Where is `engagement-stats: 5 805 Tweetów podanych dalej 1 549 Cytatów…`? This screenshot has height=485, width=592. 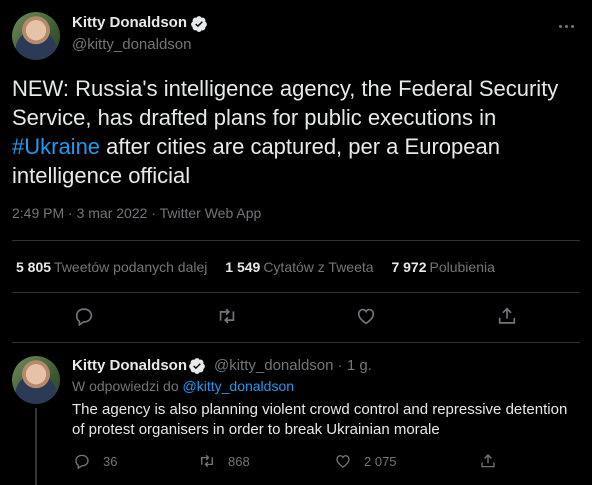 engagement-stats: 5 805 Tweetów podanych dalej 1 549 Cytatów… is located at coordinates (262, 267).